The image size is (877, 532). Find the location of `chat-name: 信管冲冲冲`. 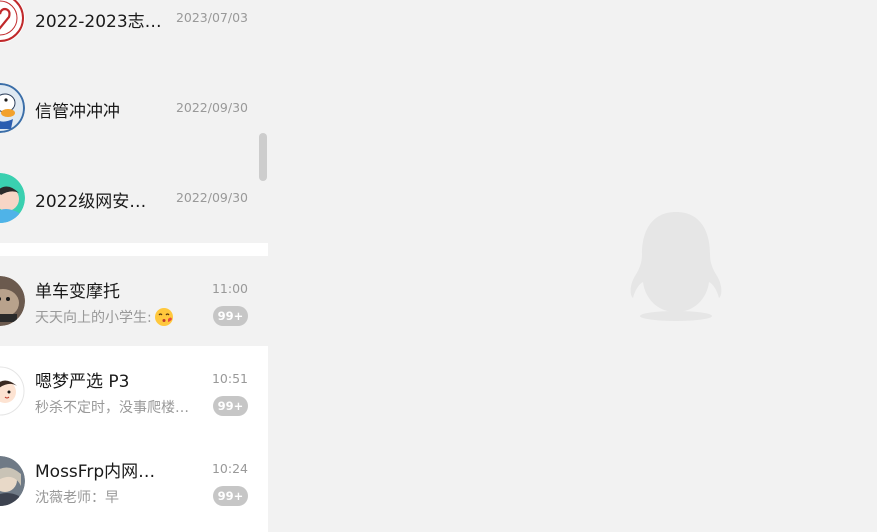

chat-name: 信管冲冲冲 is located at coordinates (77, 112).